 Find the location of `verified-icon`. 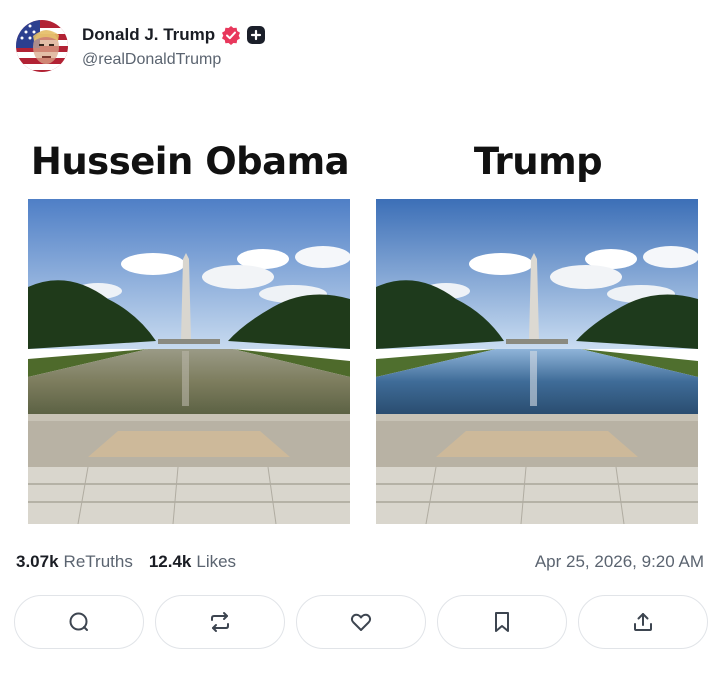

verified-icon is located at coordinates (231, 35).